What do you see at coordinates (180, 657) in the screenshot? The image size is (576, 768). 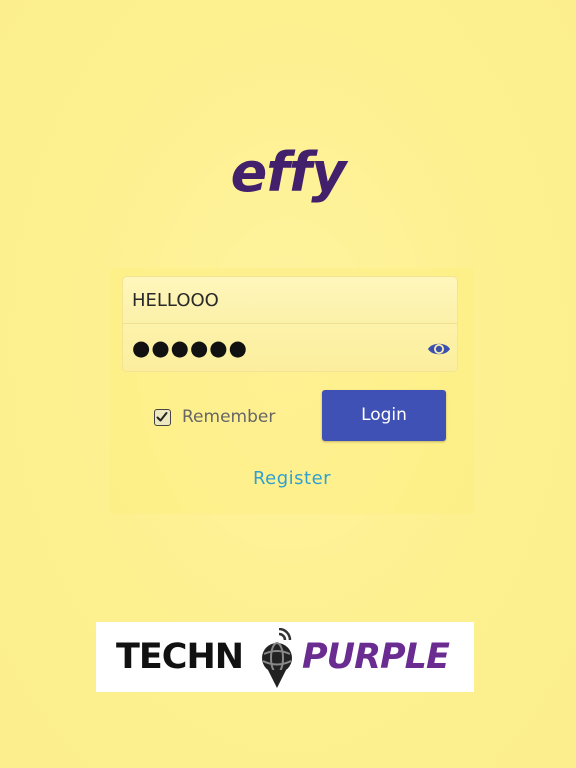 I see `brand-text-techno: TECHN` at bounding box center [180, 657].